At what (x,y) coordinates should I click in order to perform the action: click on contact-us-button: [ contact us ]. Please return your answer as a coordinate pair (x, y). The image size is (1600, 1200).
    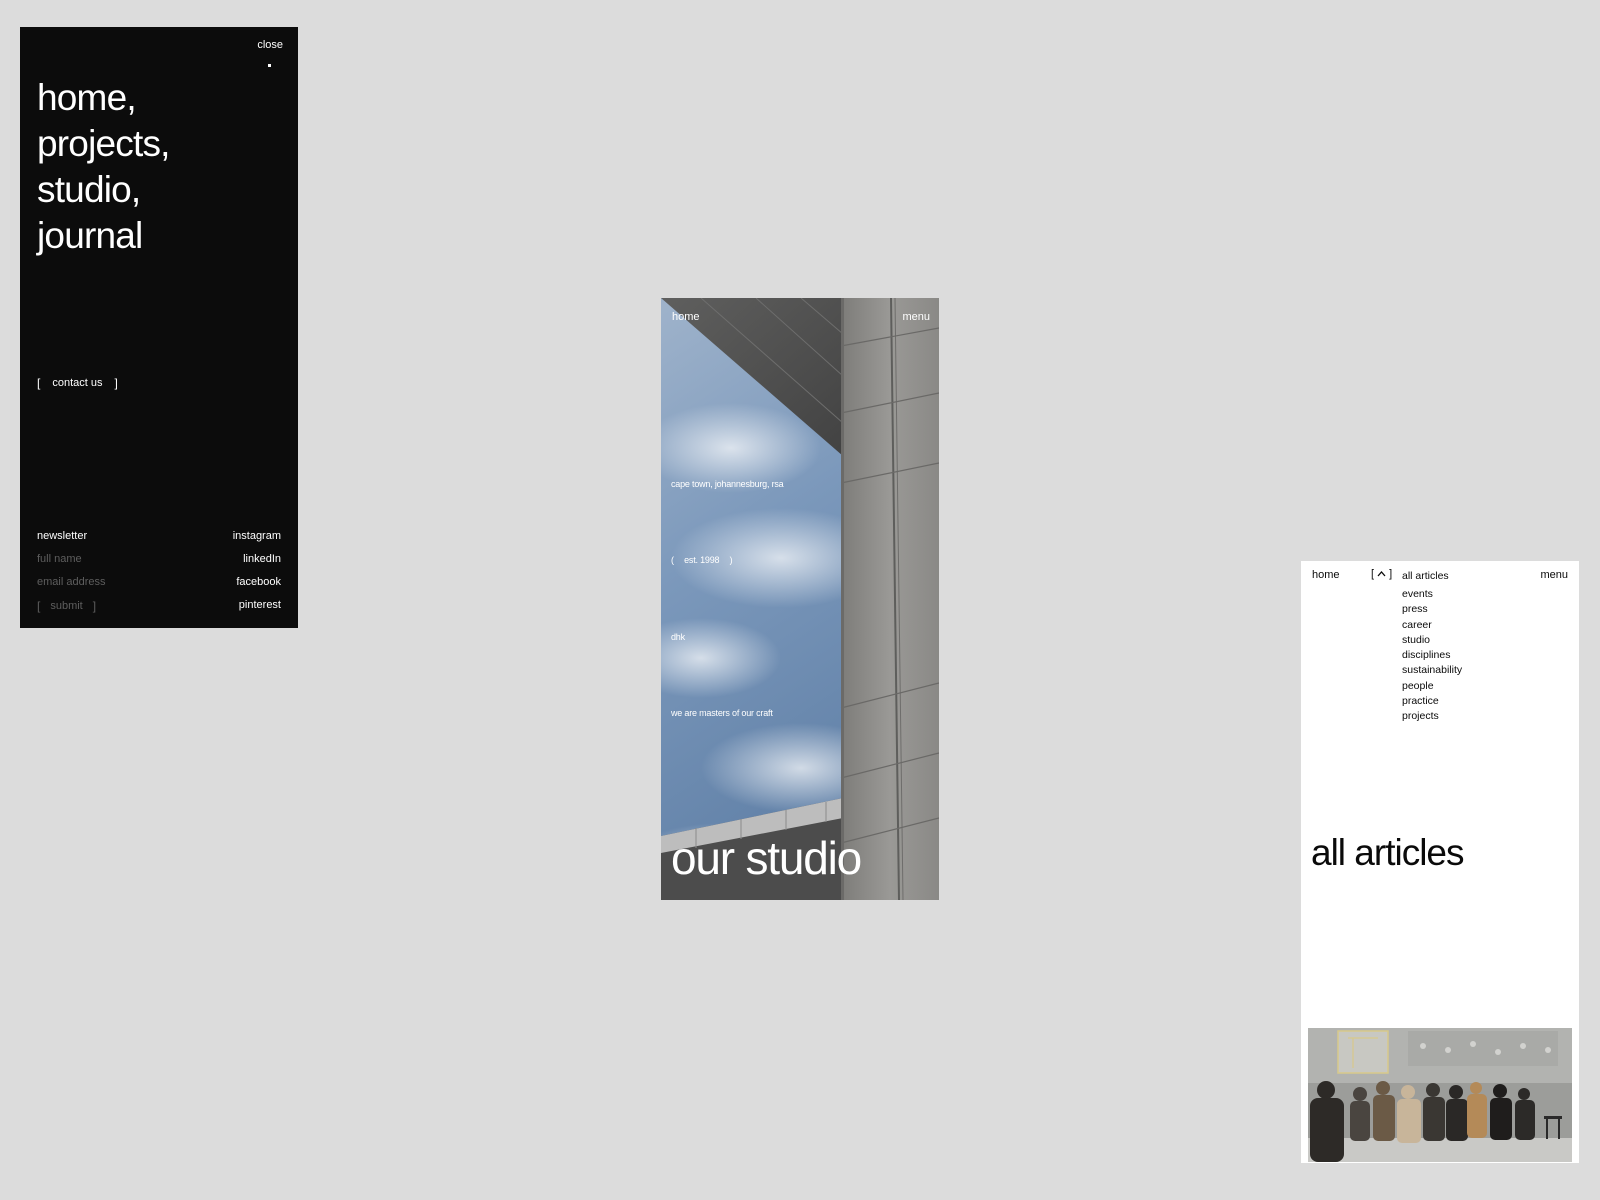
    Looking at the image, I should click on (77, 383).